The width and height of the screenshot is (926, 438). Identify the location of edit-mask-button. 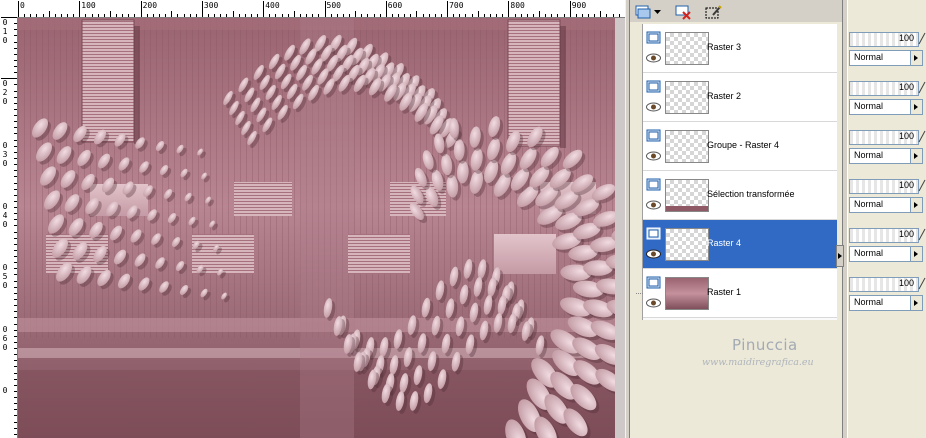
(713, 12).